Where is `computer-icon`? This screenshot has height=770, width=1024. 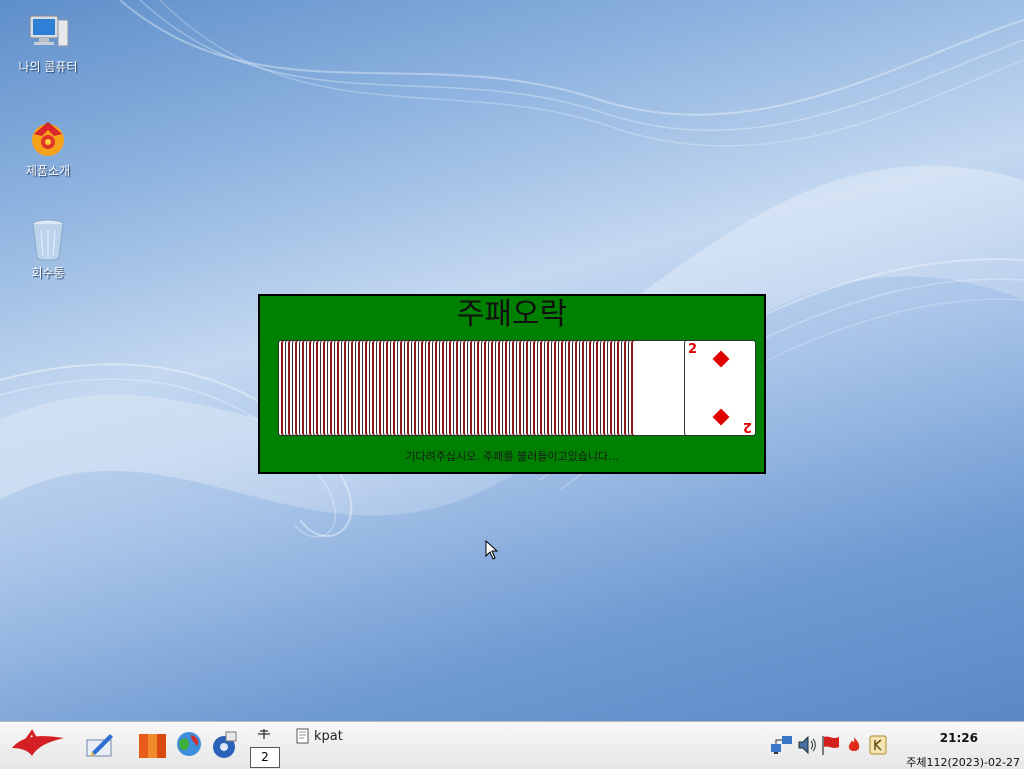
computer-icon is located at coordinates (48, 34).